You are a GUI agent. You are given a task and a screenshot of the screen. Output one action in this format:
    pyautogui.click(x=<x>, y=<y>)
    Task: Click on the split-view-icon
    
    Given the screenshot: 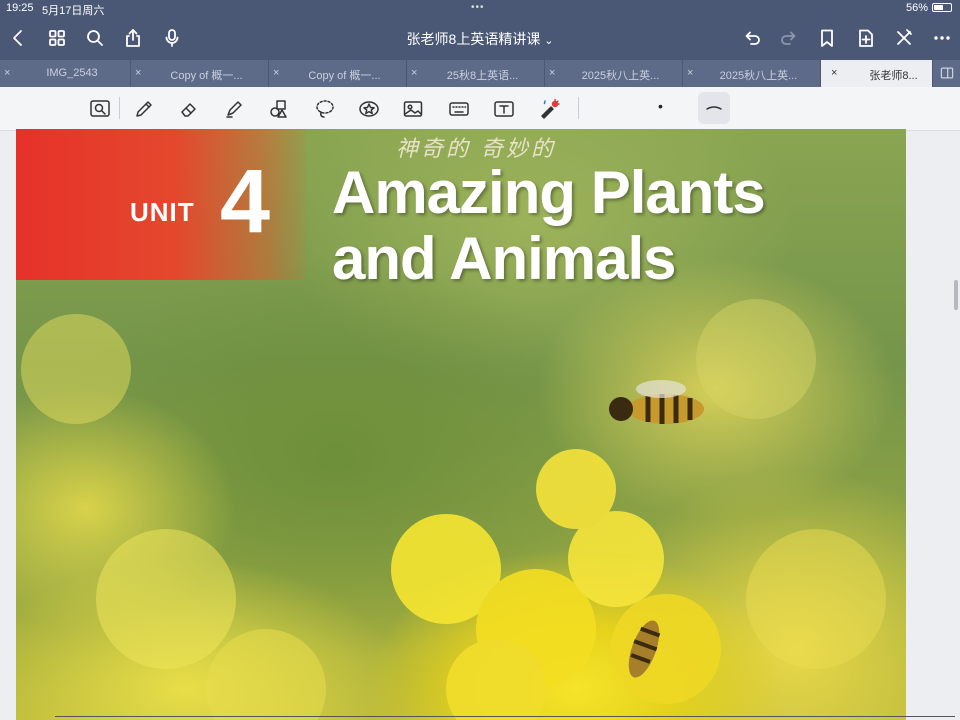 What is the action you would take?
    pyautogui.click(x=947, y=73)
    